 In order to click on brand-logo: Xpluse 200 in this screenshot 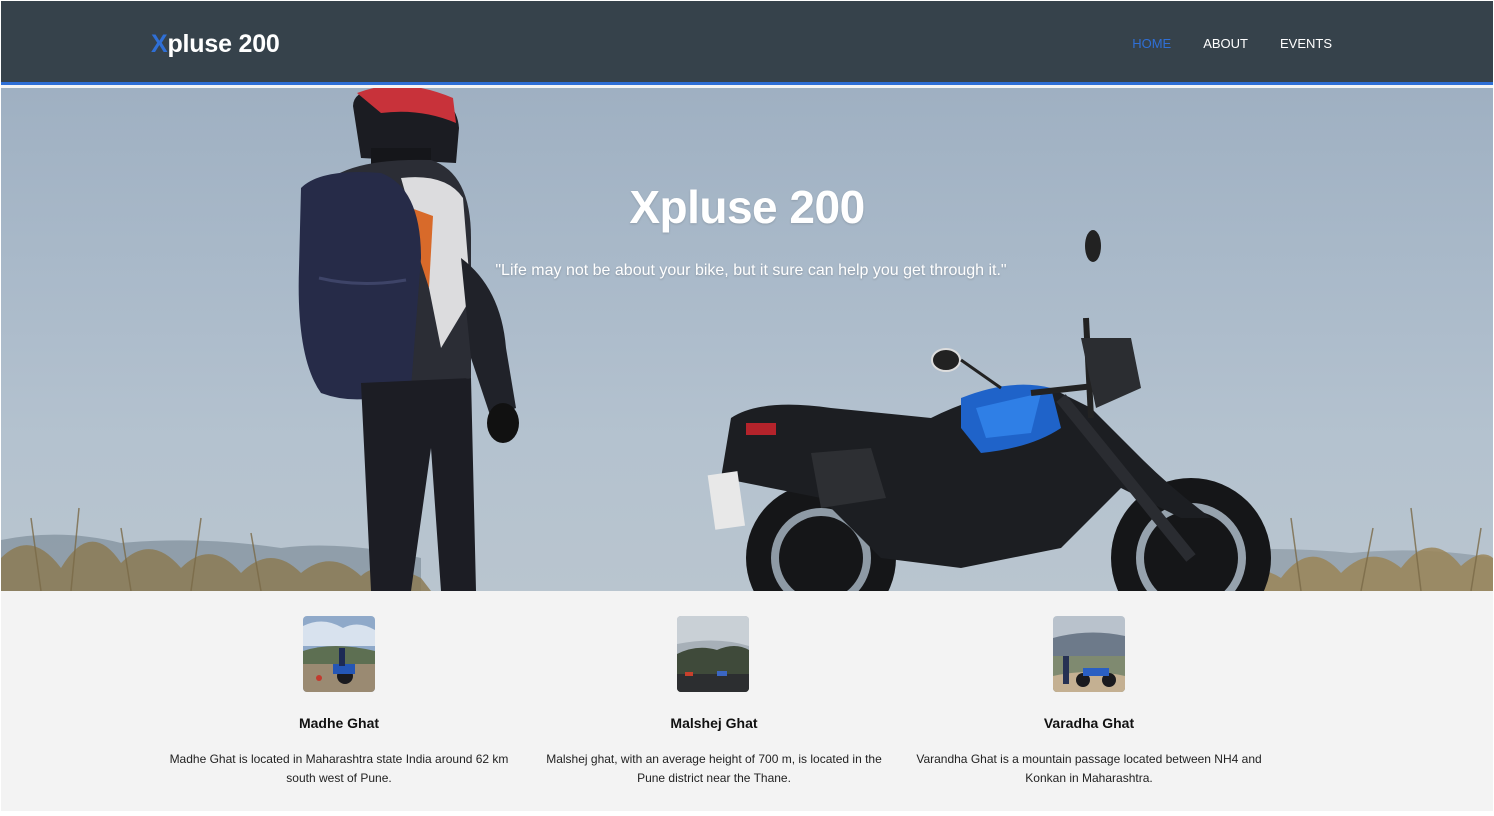, I will do `click(215, 44)`.